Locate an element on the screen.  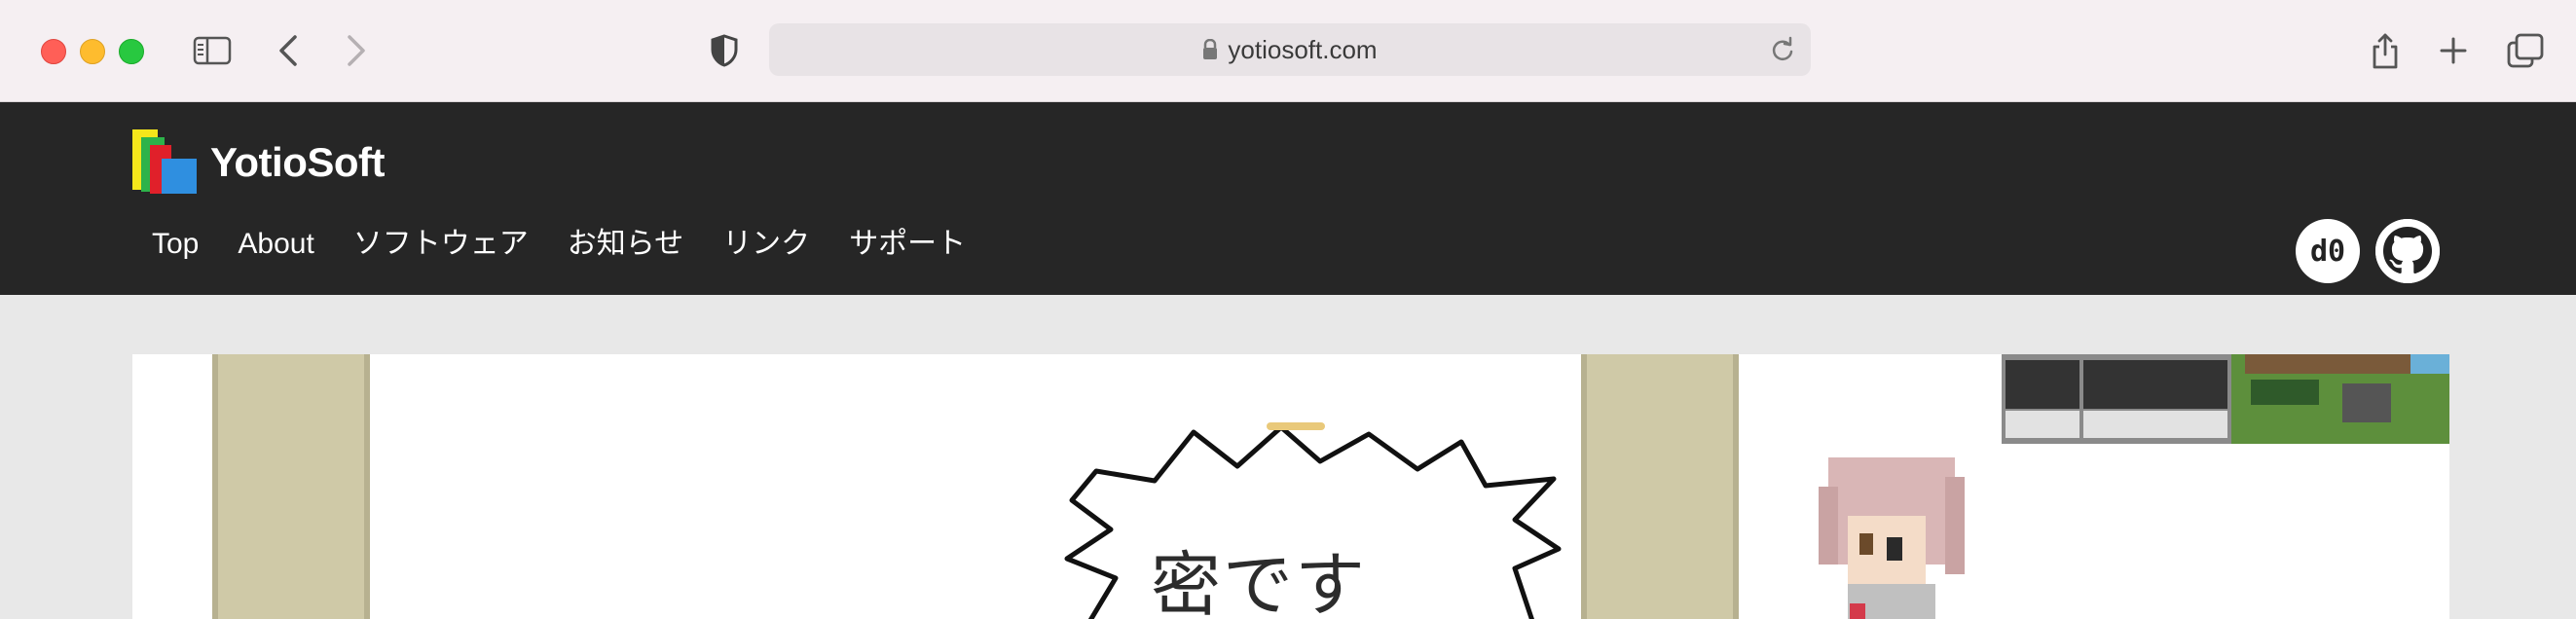
chevron-right-icon is located at coordinates (356, 50).